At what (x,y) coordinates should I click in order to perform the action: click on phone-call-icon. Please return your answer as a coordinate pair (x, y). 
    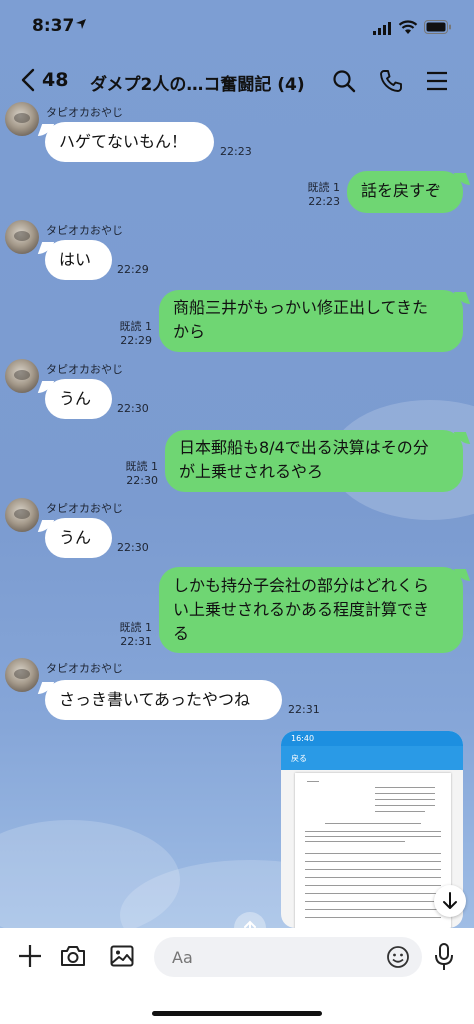
    Looking at the image, I should click on (391, 81).